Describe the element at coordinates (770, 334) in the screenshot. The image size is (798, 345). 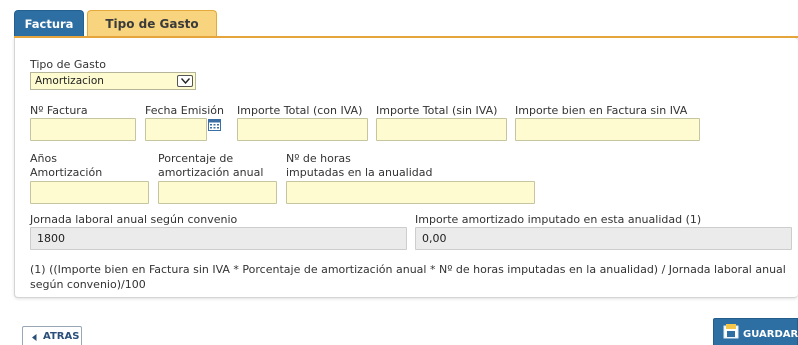
I see `save-button-label: GUARDAR` at that location.